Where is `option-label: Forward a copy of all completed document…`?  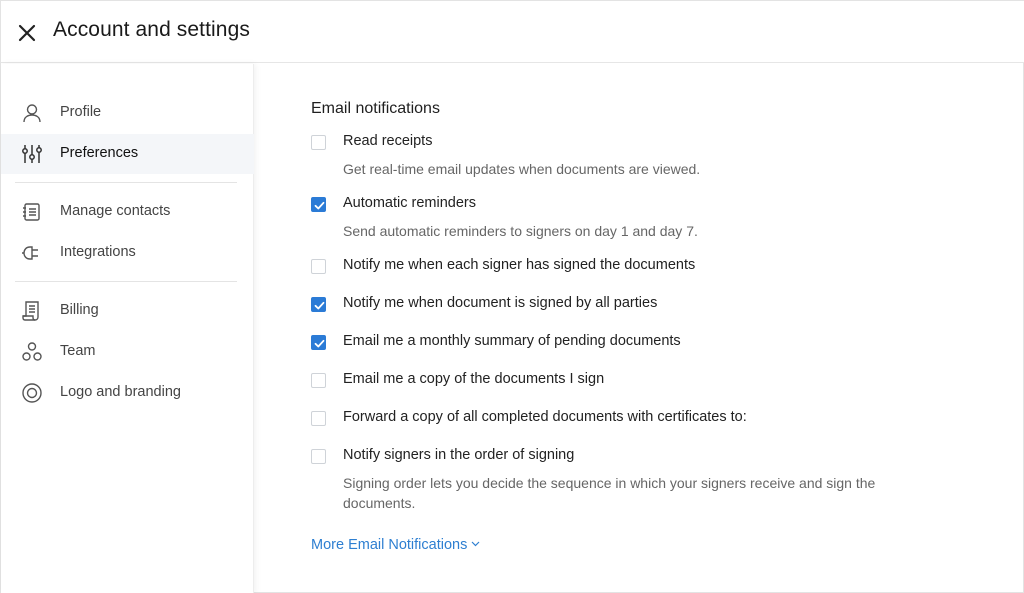 option-label: Forward a copy of all completed document… is located at coordinates (545, 417).